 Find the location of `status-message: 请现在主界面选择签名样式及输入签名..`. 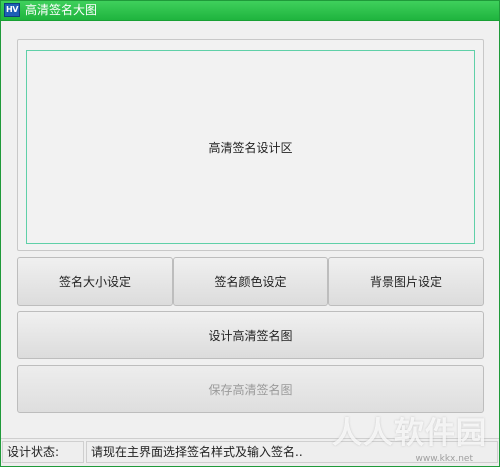

status-message: 请现在主界面选择签名样式及输入签名.. is located at coordinates (292, 452).